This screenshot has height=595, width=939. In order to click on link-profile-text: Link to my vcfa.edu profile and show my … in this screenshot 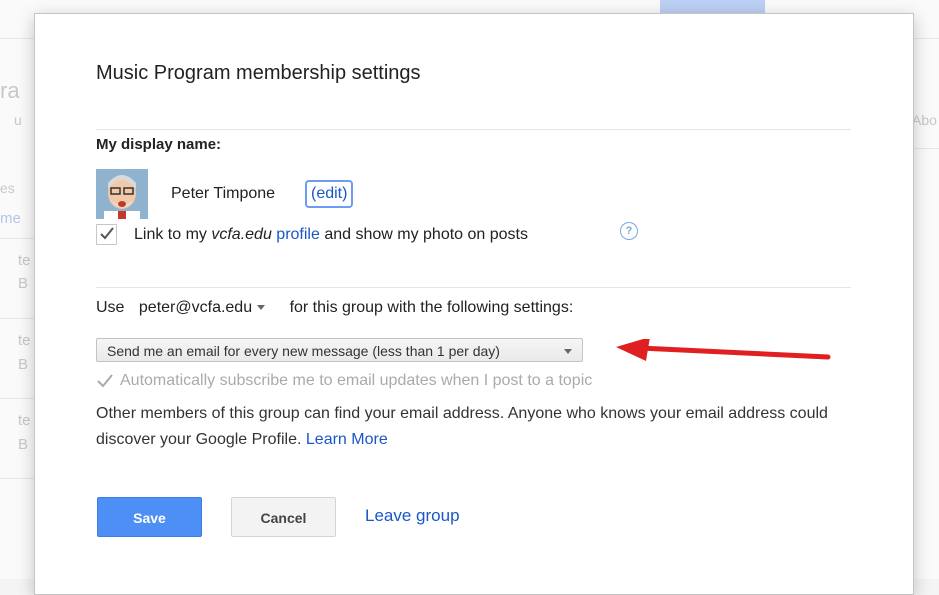, I will do `click(331, 235)`.